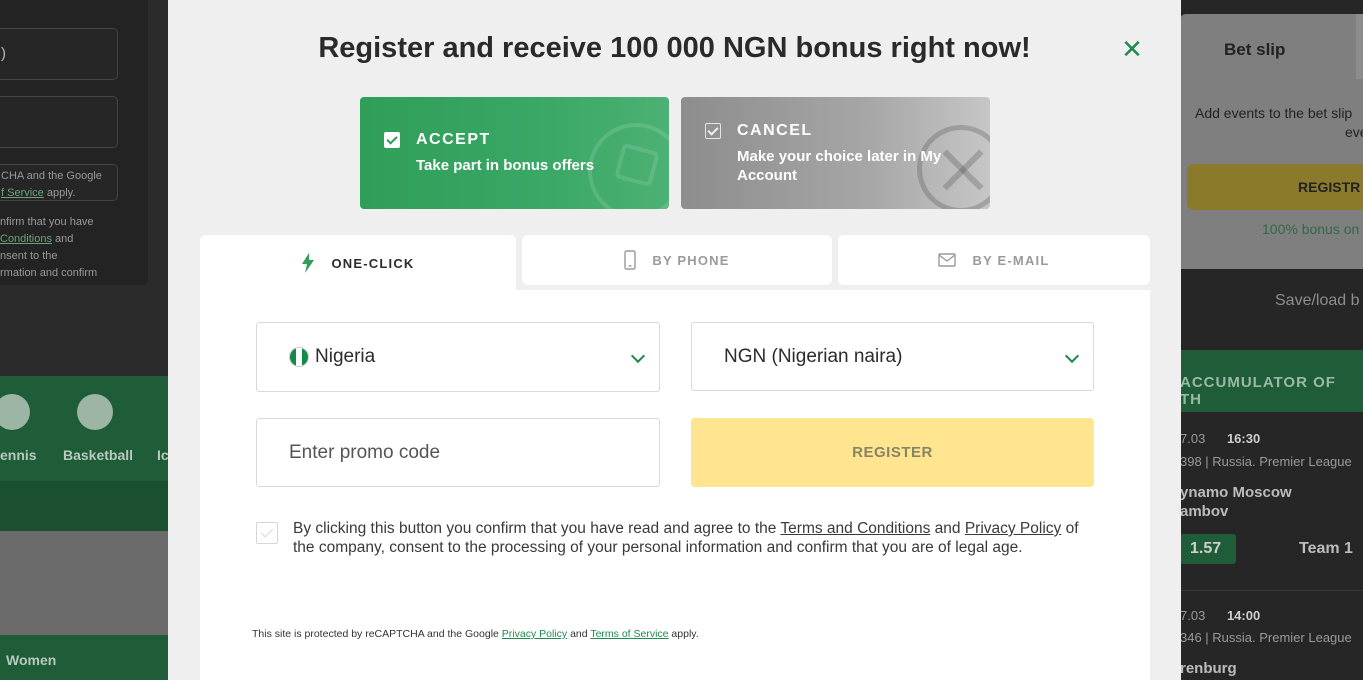 This screenshot has width=1363, height=680. What do you see at coordinates (267, 533) in the screenshot?
I see `agreement-checkbox` at bounding box center [267, 533].